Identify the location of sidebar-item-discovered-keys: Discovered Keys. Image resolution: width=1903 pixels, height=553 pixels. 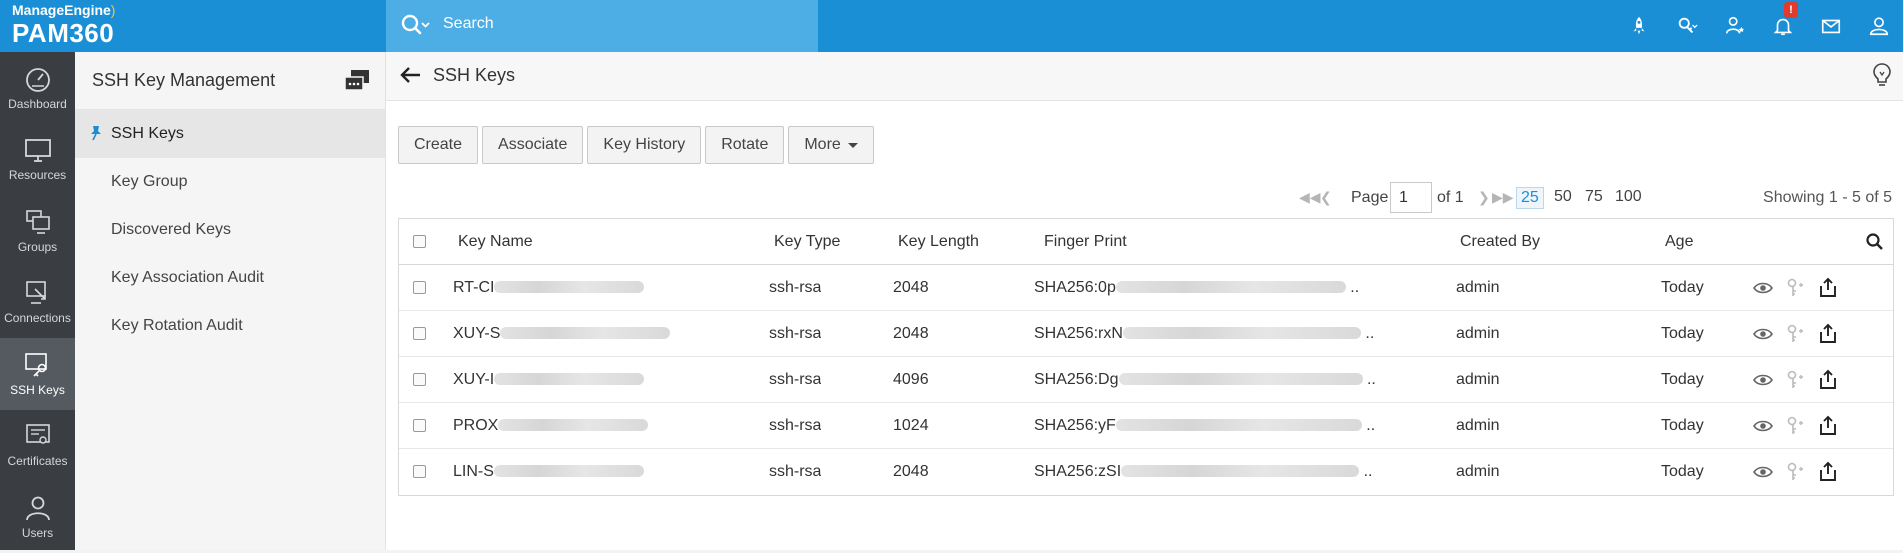
(230, 230).